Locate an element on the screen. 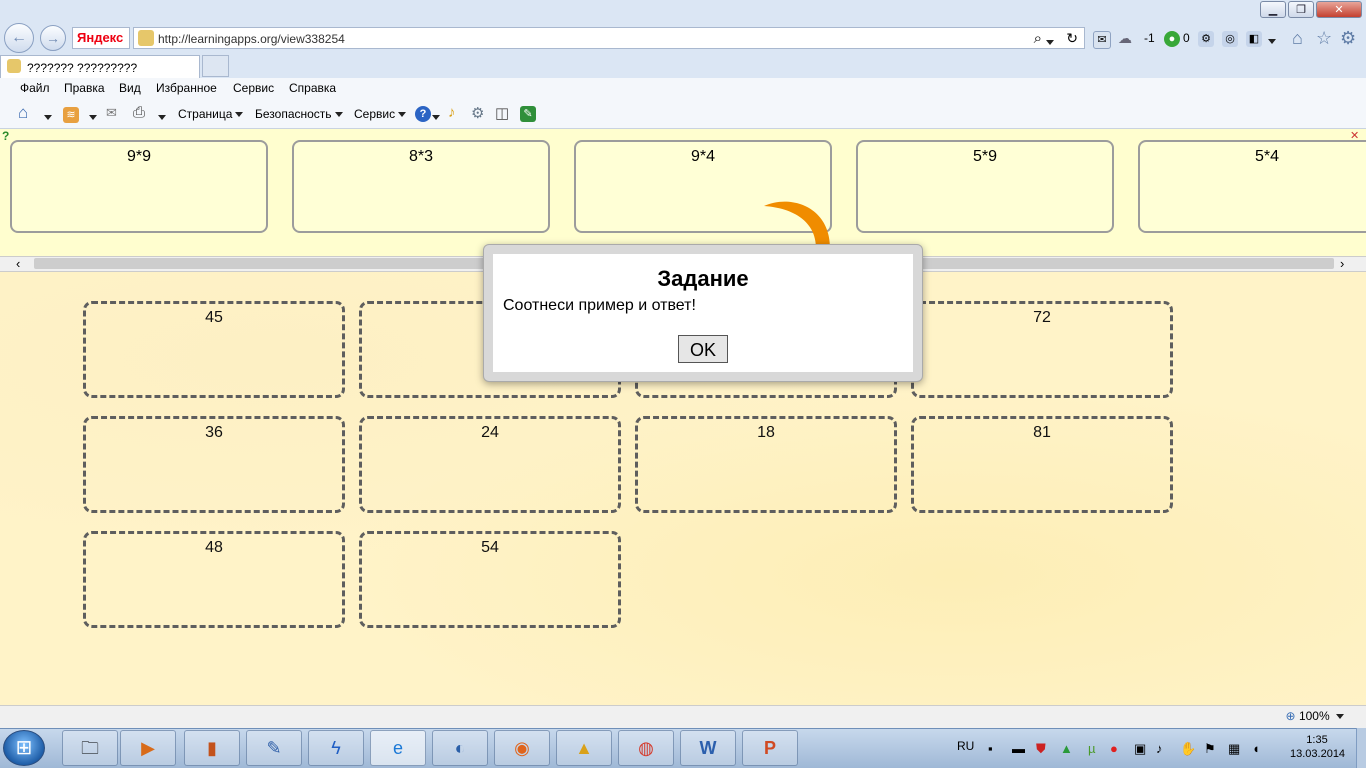 The height and width of the screenshot is (768, 1366). home-icon: ⌂ is located at coordinates (1297, 38).